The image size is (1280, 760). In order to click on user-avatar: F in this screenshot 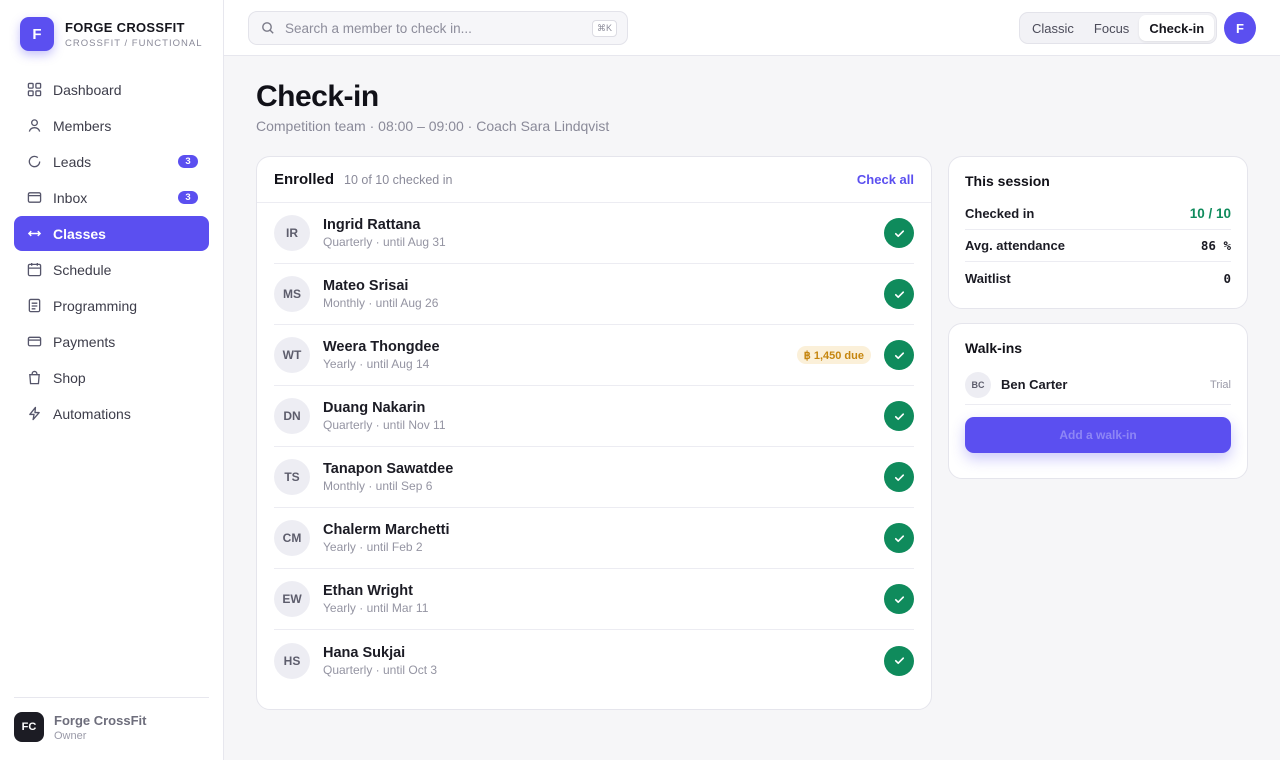, I will do `click(1240, 28)`.